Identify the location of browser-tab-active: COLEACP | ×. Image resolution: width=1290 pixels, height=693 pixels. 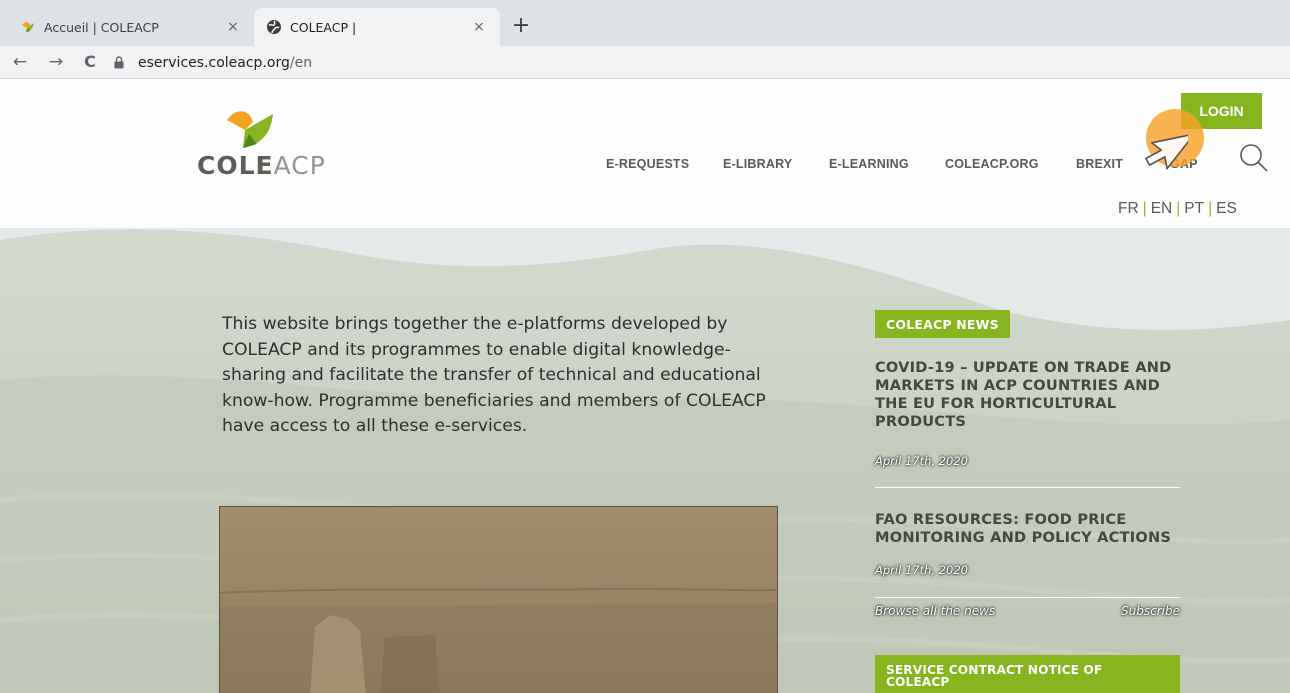
(377, 27).